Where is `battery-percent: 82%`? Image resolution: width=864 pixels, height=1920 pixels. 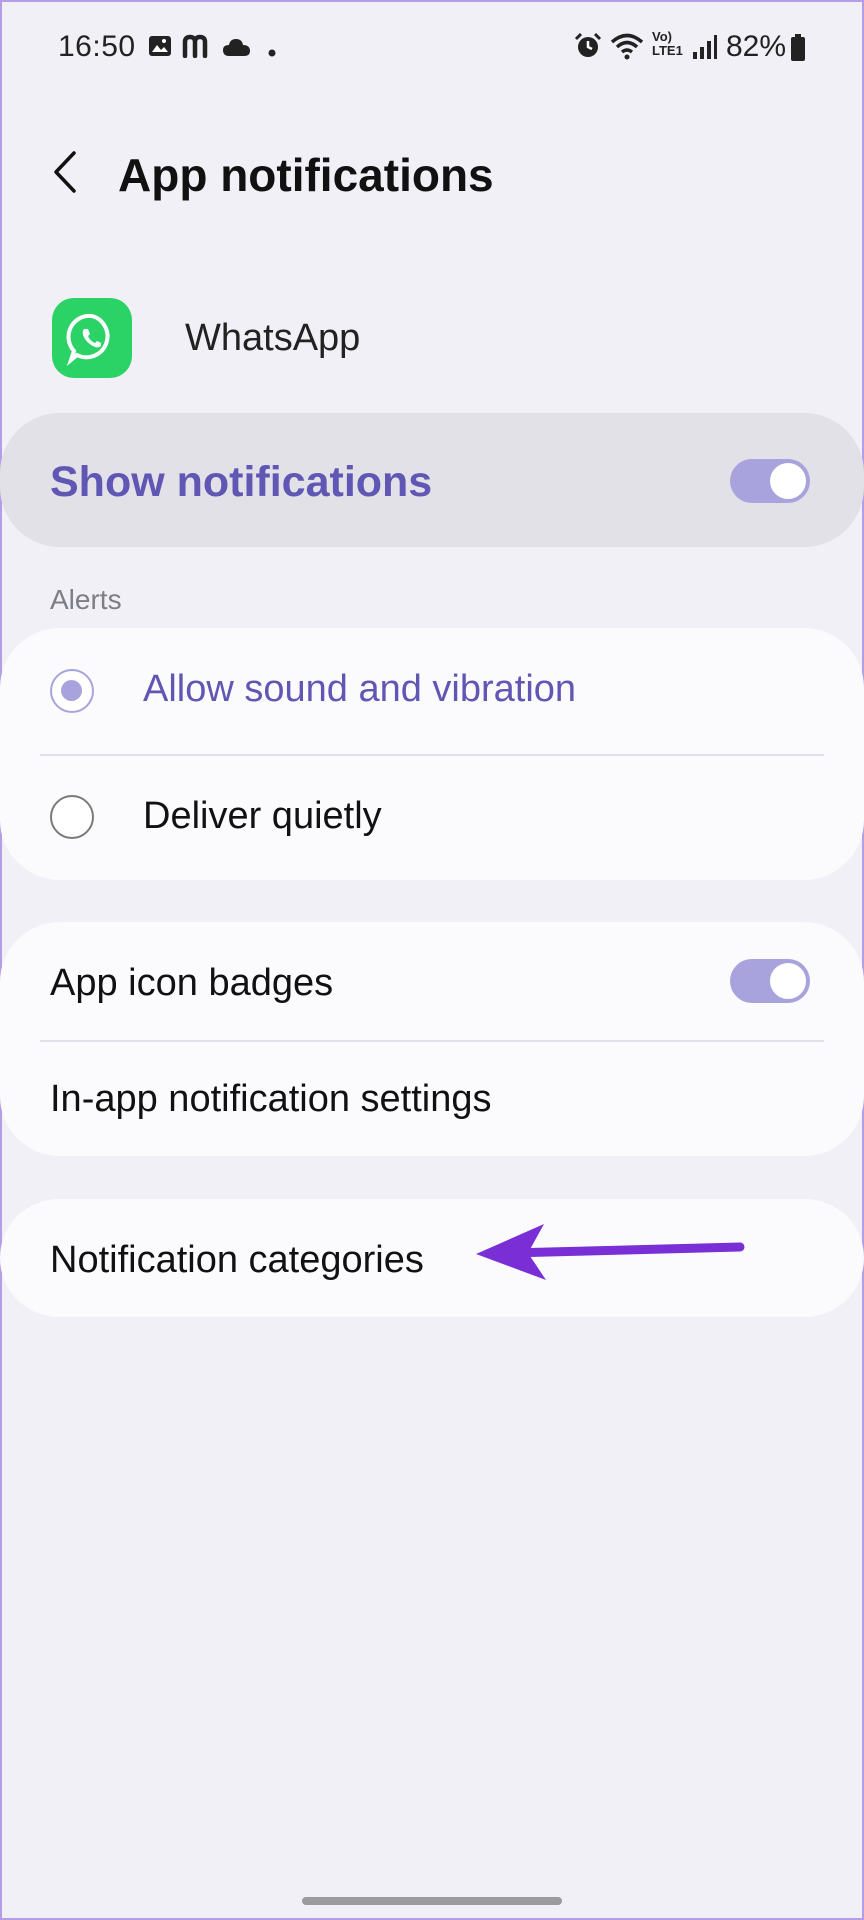
battery-percent: 82% is located at coordinates (756, 46).